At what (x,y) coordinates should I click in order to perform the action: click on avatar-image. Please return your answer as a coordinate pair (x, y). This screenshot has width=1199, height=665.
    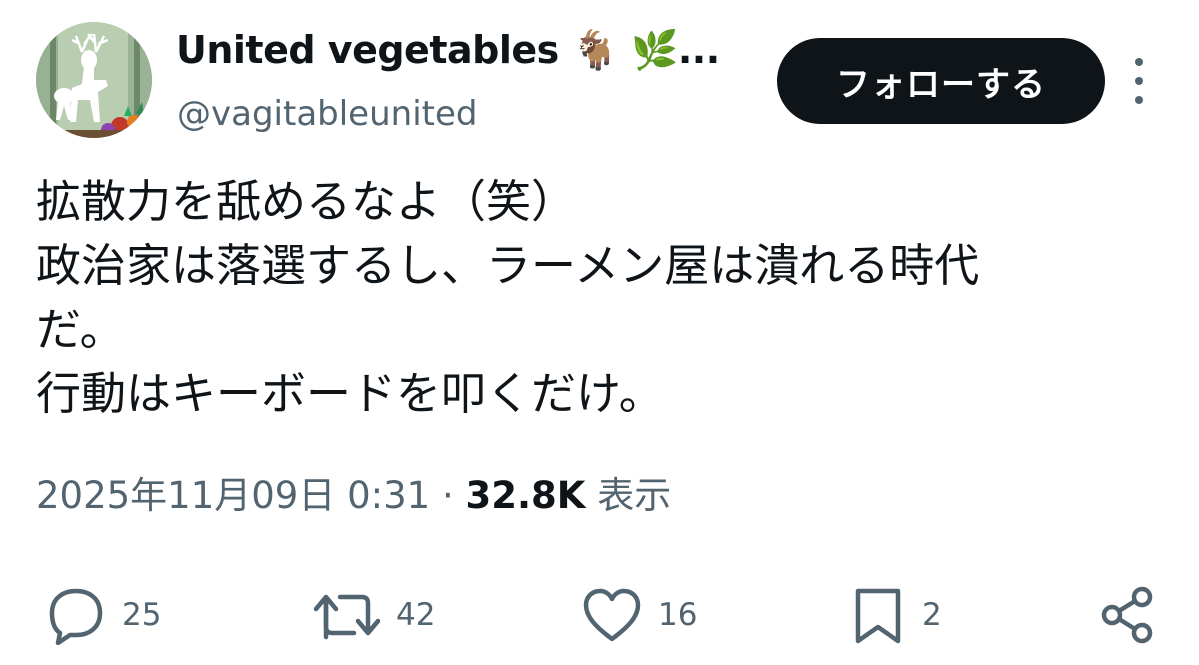
    Looking at the image, I should click on (94, 80).